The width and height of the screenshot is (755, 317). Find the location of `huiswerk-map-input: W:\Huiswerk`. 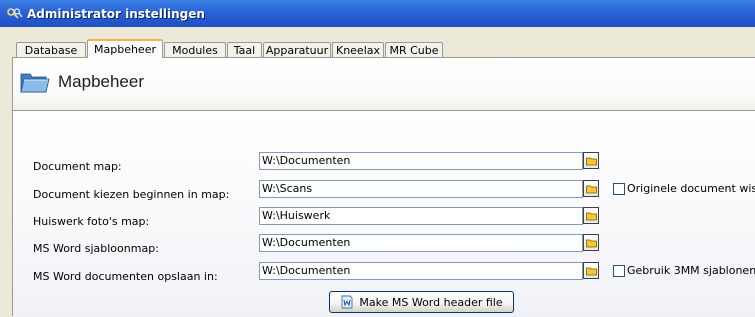

huiswerk-map-input: W:\Huiswerk is located at coordinates (421, 216).